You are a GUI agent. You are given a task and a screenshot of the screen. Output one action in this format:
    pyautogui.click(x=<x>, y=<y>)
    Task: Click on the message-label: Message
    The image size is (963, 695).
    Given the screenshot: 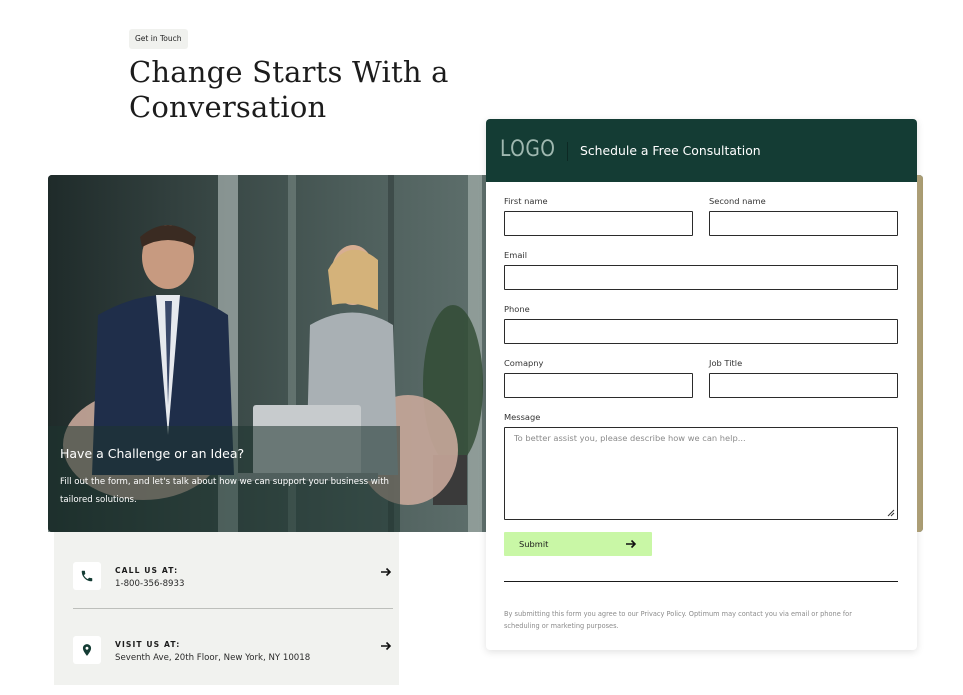 What is the action you would take?
    pyautogui.click(x=522, y=417)
    